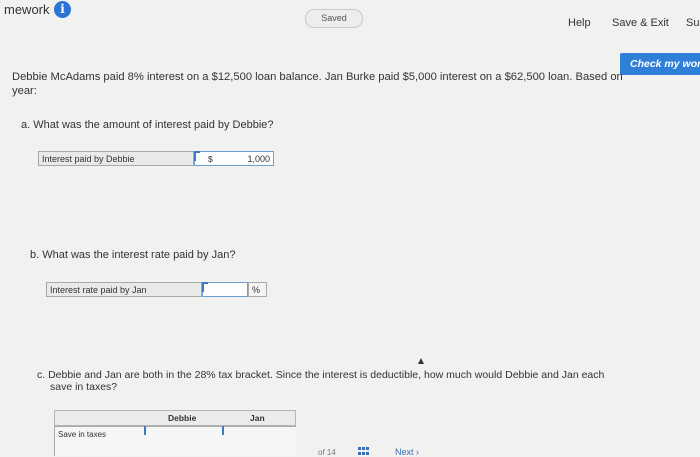  I want to click on percent-unit: %, so click(257, 289).